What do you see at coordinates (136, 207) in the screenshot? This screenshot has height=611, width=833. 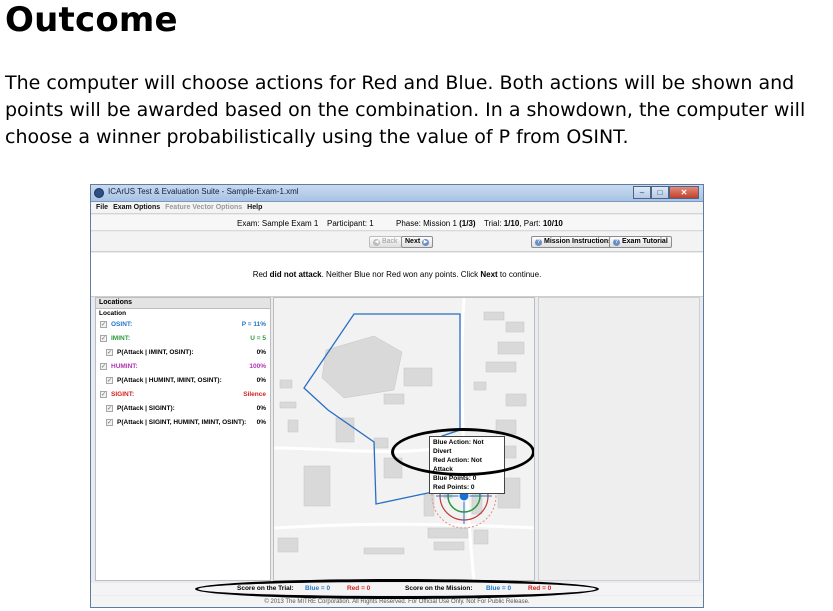 I see `menu-exam-options: Exam Options` at bounding box center [136, 207].